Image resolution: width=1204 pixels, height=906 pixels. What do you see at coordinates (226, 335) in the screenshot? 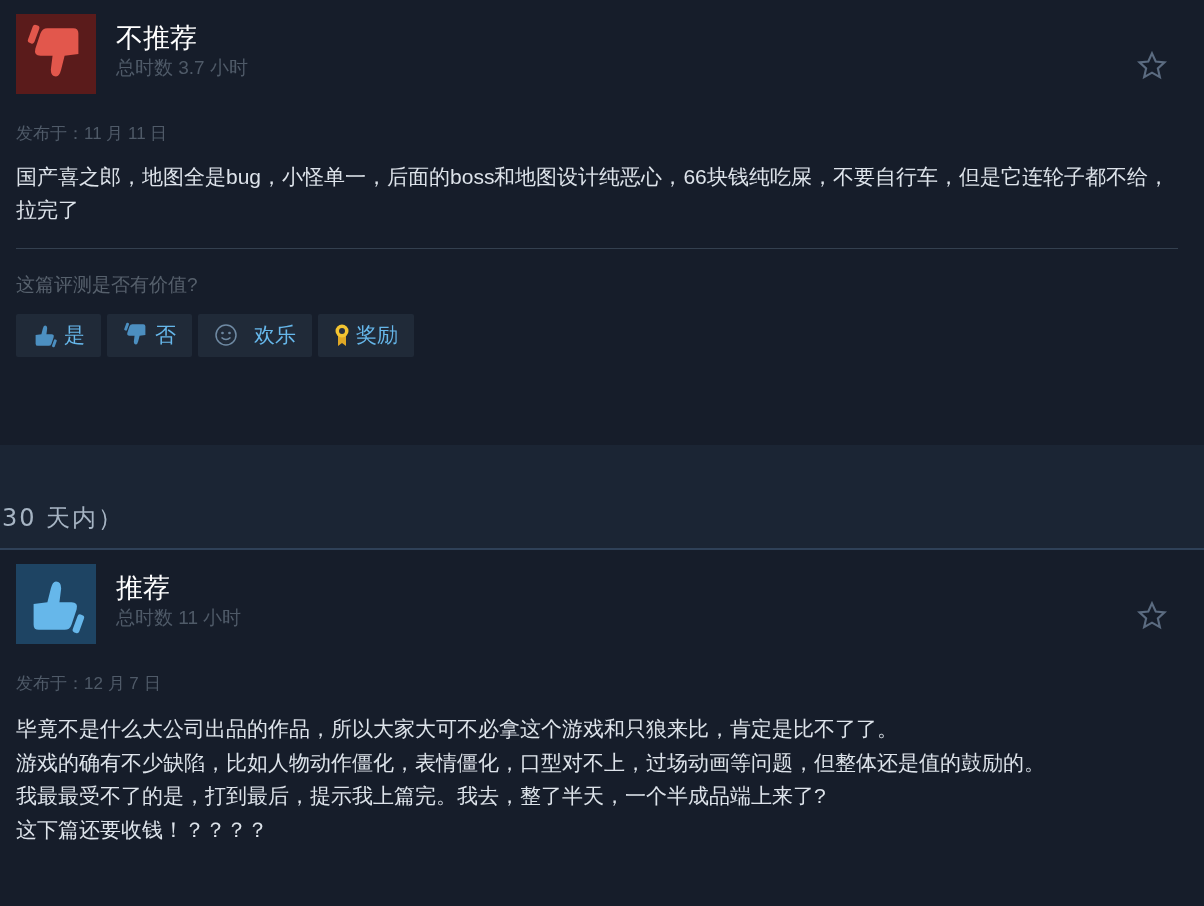
I see `smiley-icon` at bounding box center [226, 335].